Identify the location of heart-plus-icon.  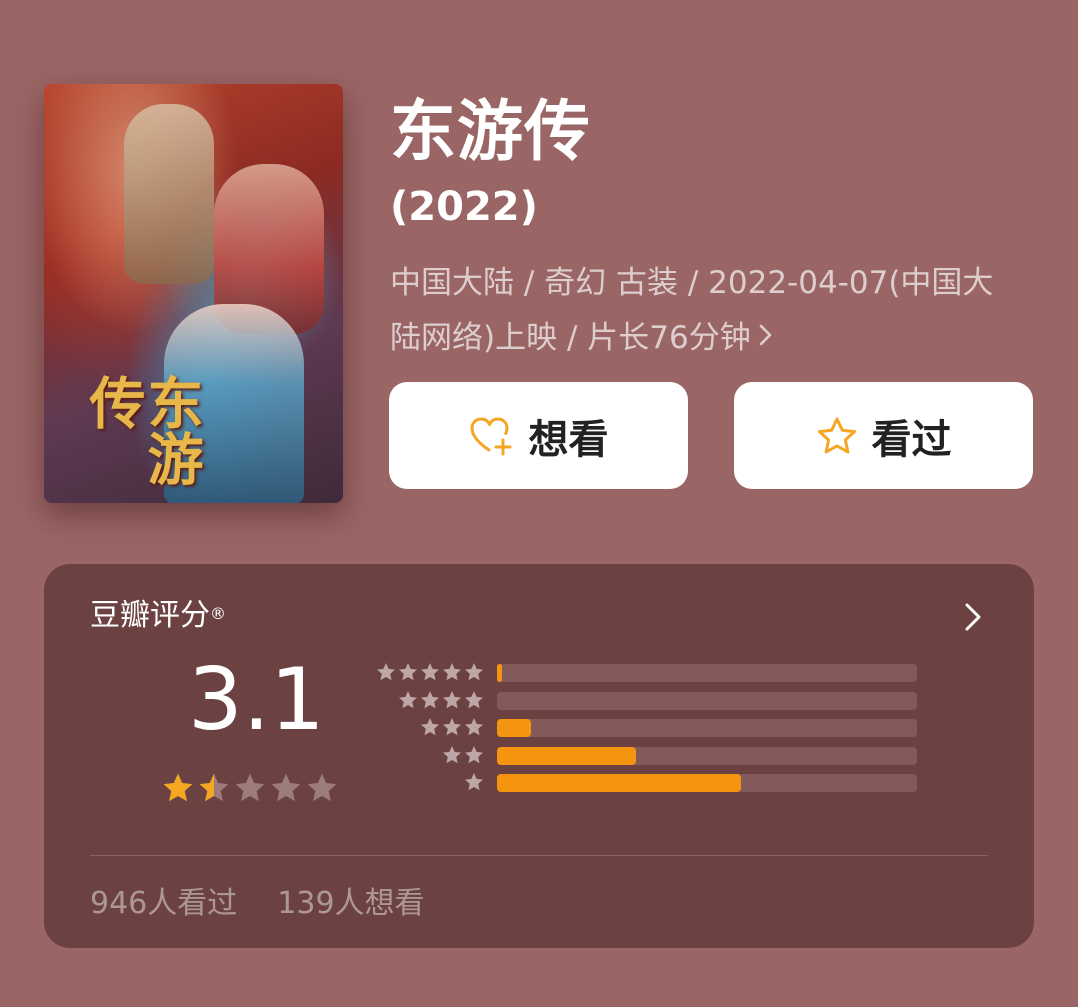
(492, 436).